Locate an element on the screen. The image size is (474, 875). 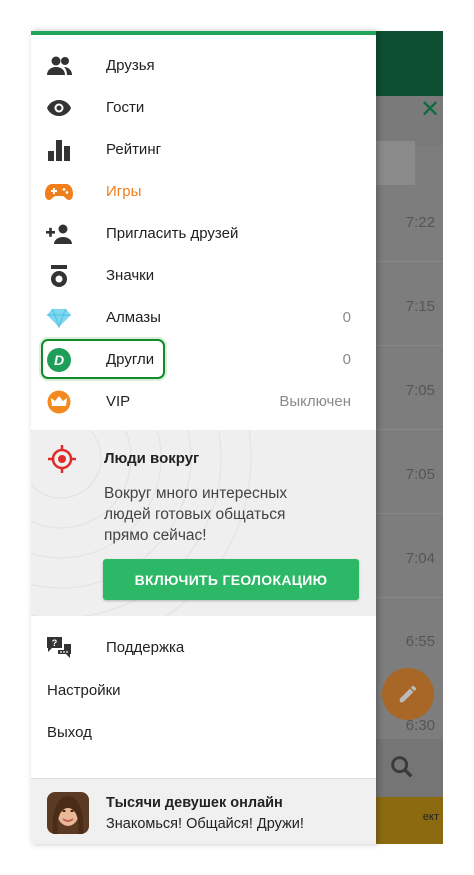
message-time: 7:15 is located at coordinates (420, 306).